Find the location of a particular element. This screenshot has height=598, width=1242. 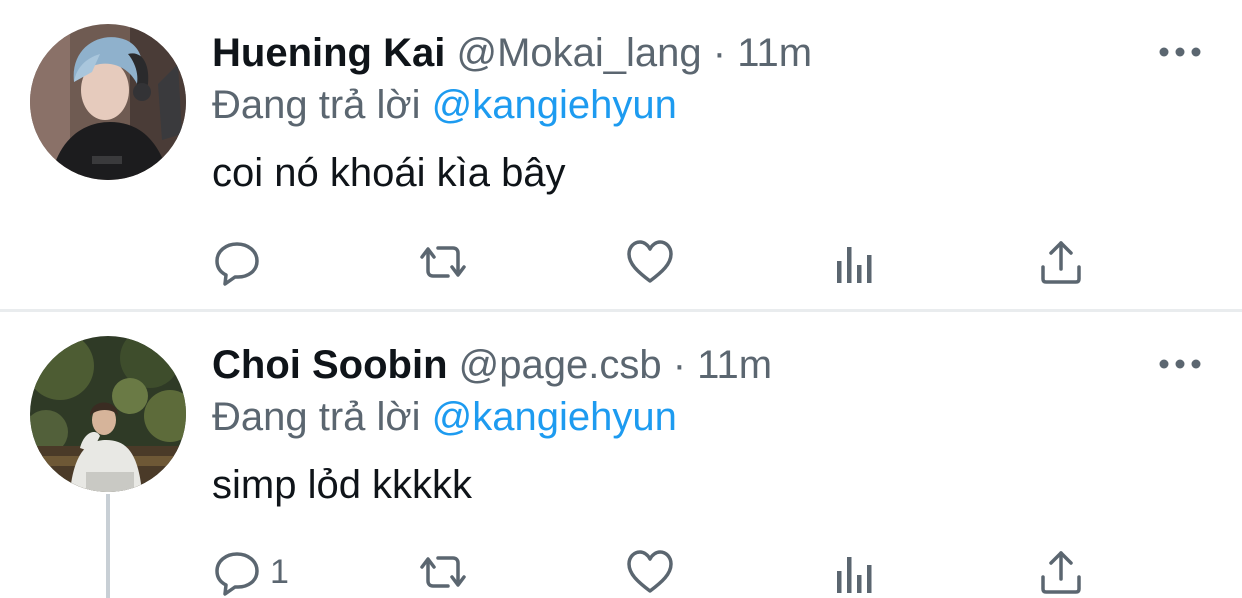

display-name: Choi Soobin is located at coordinates (330, 365).